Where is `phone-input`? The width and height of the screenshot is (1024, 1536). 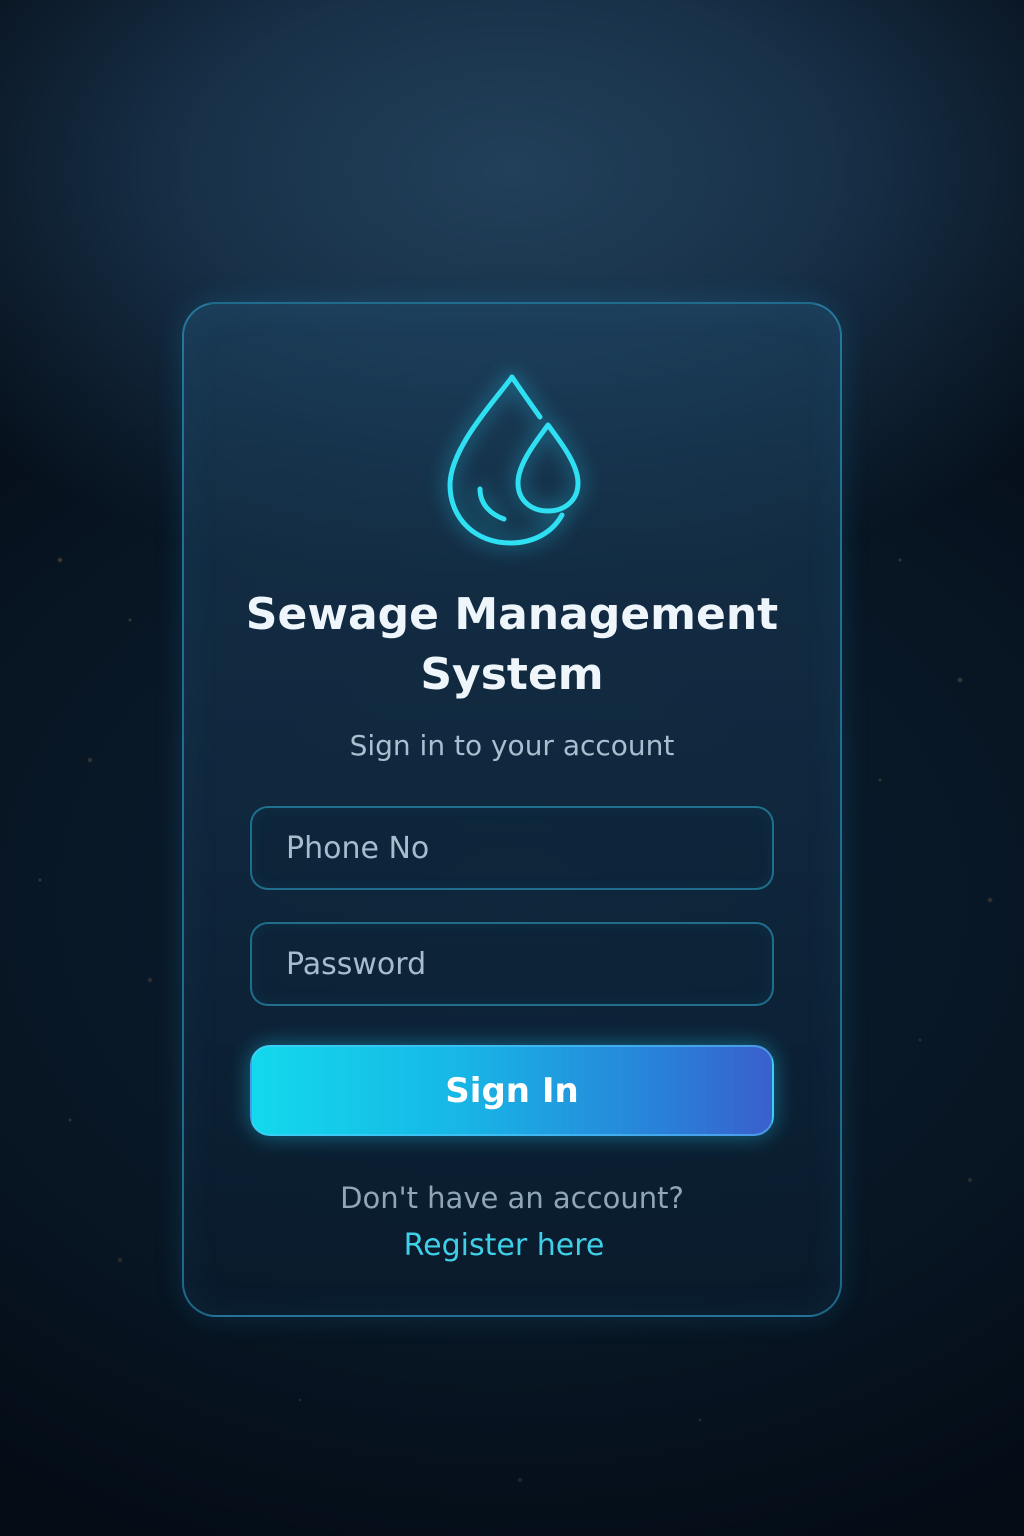
phone-input is located at coordinates (512, 848).